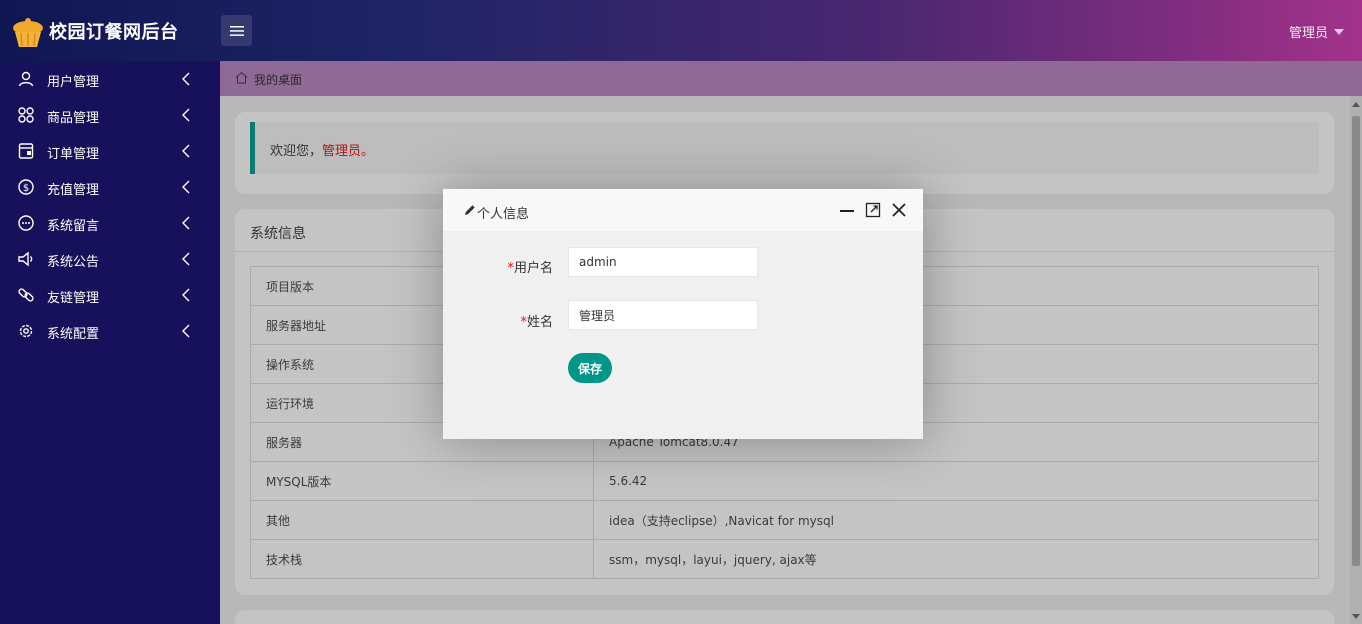  Describe the element at coordinates (241, 77) in the screenshot. I see `home-icon` at that location.